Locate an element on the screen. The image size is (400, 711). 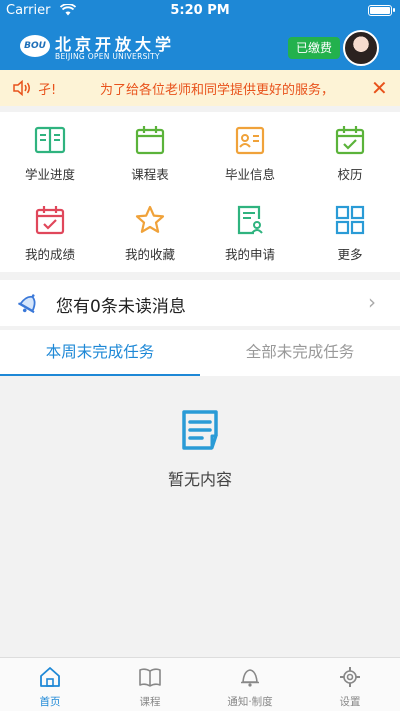
grid-item-timetable: 课程表 is located at coordinates (150, 152).